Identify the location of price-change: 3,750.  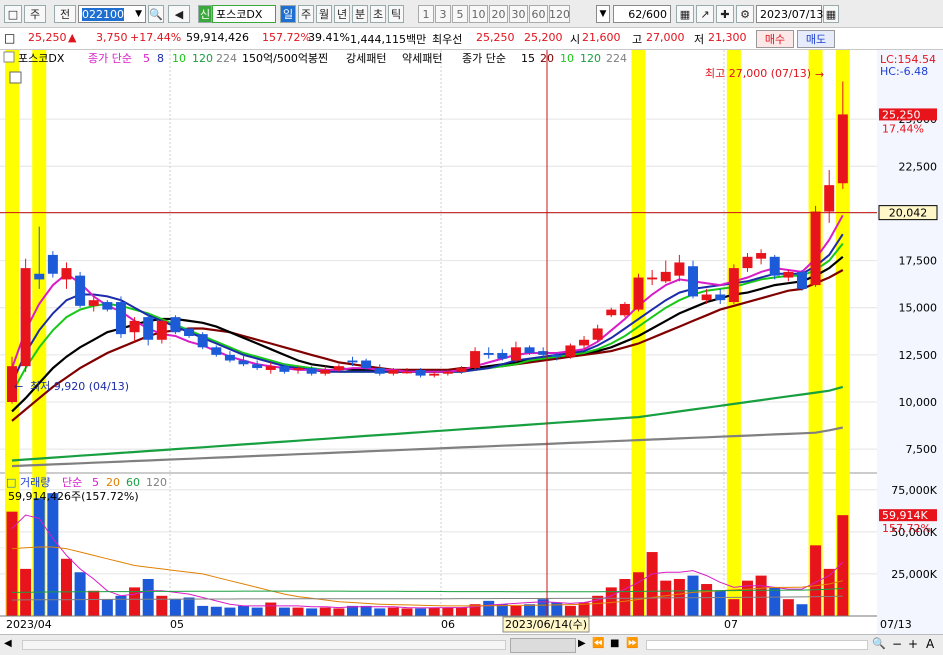
(112, 37).